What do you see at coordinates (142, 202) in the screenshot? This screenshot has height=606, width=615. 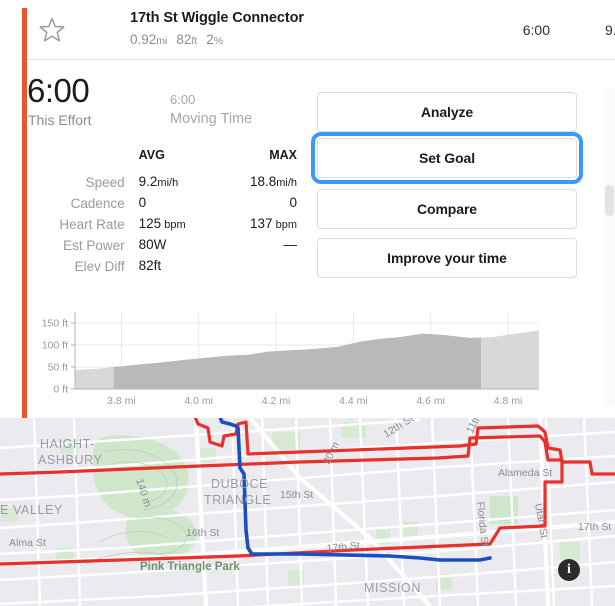 I see `stat-avg: 0` at bounding box center [142, 202].